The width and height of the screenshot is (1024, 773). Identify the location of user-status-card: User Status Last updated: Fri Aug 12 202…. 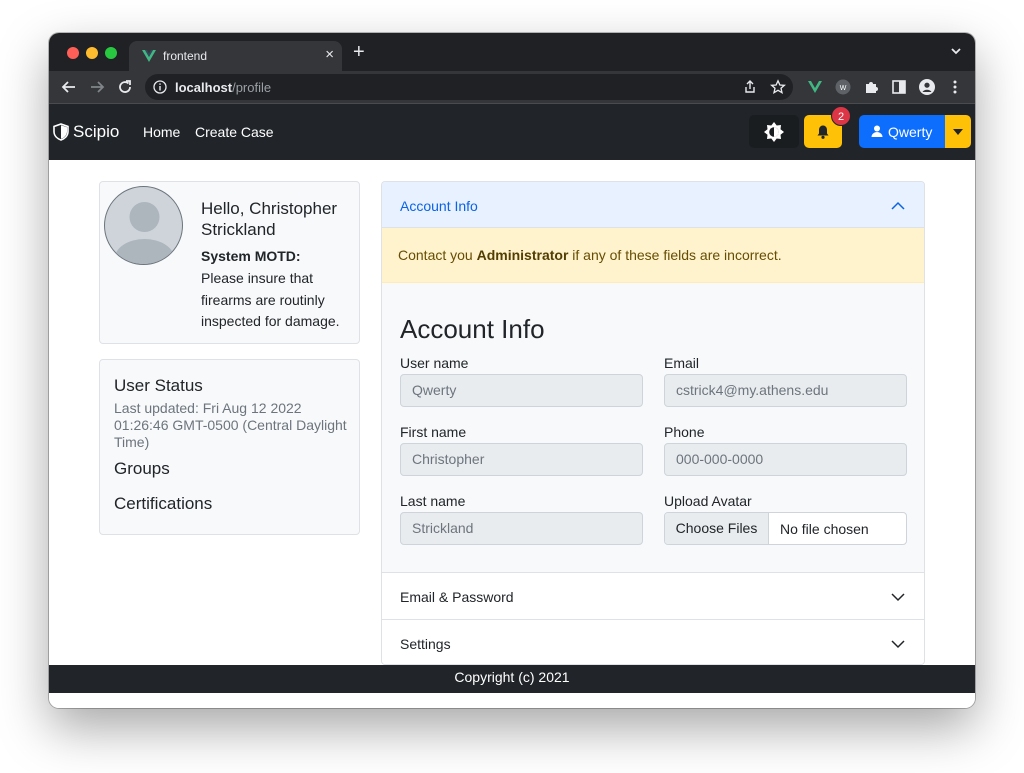
(229, 447).